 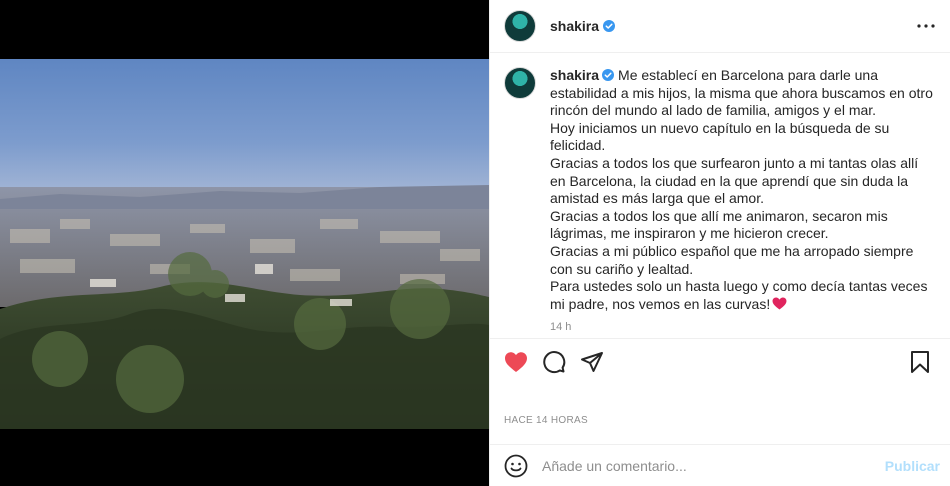 What do you see at coordinates (520, 26) in the screenshot?
I see `avatar` at bounding box center [520, 26].